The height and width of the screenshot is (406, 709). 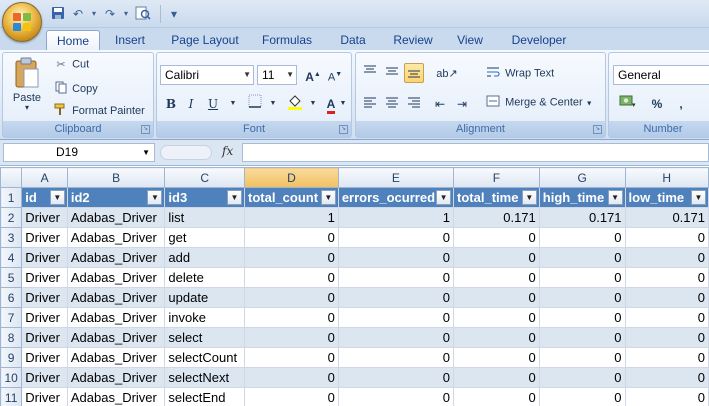 I want to click on table-cell: selectNext, so click(x=204, y=377).